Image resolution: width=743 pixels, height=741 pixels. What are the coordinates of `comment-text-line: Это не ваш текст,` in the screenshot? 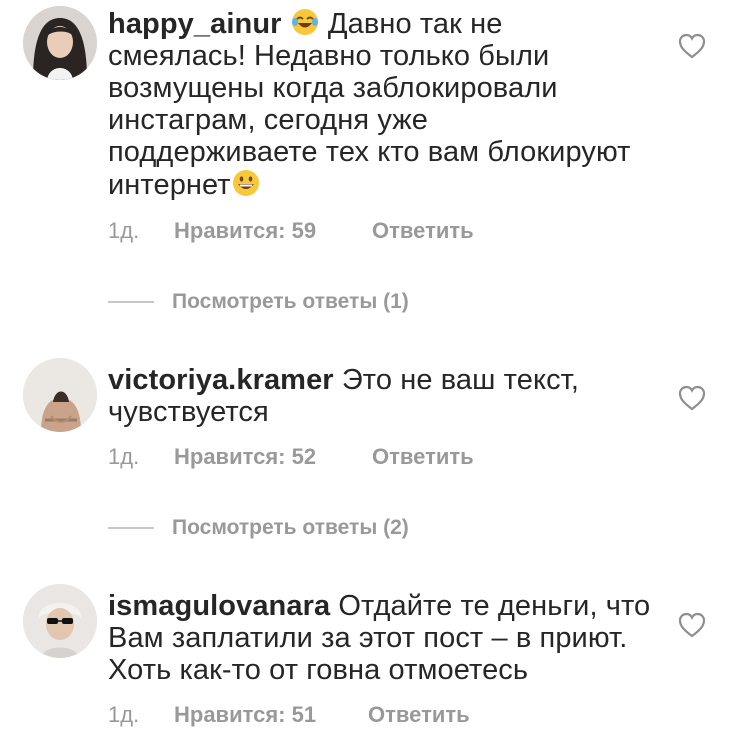 It's located at (460, 380).